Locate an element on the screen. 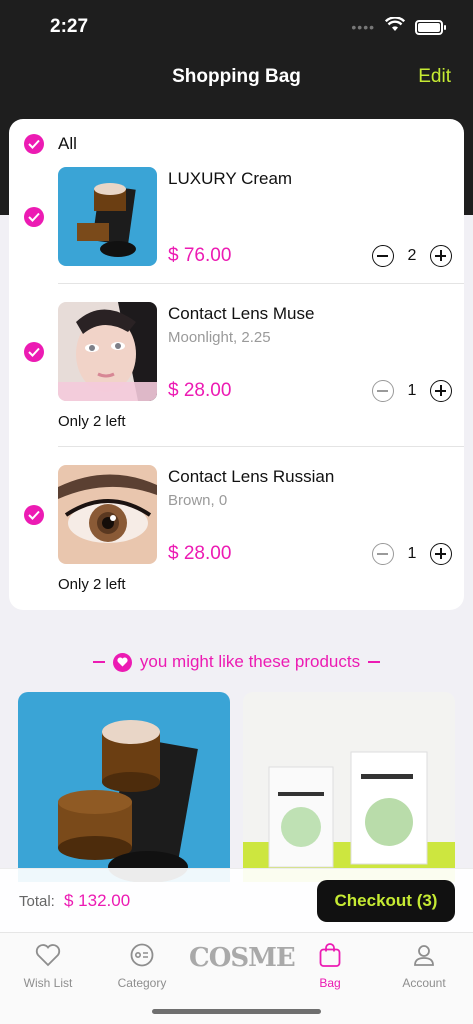 This screenshot has height=1024, width=473. item-variant: Brown, 0 is located at coordinates (198, 500).